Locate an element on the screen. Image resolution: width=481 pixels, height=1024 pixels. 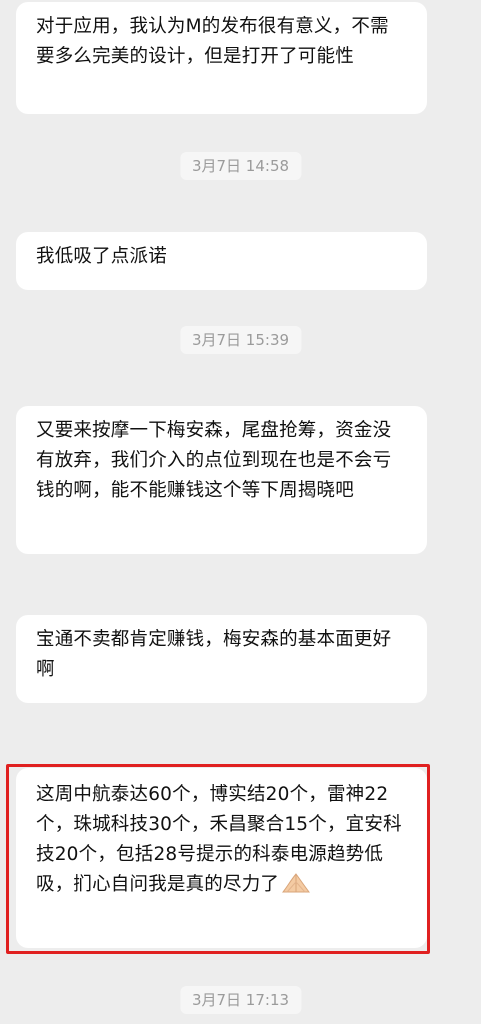
praying-hands-icon is located at coordinates (296, 883).